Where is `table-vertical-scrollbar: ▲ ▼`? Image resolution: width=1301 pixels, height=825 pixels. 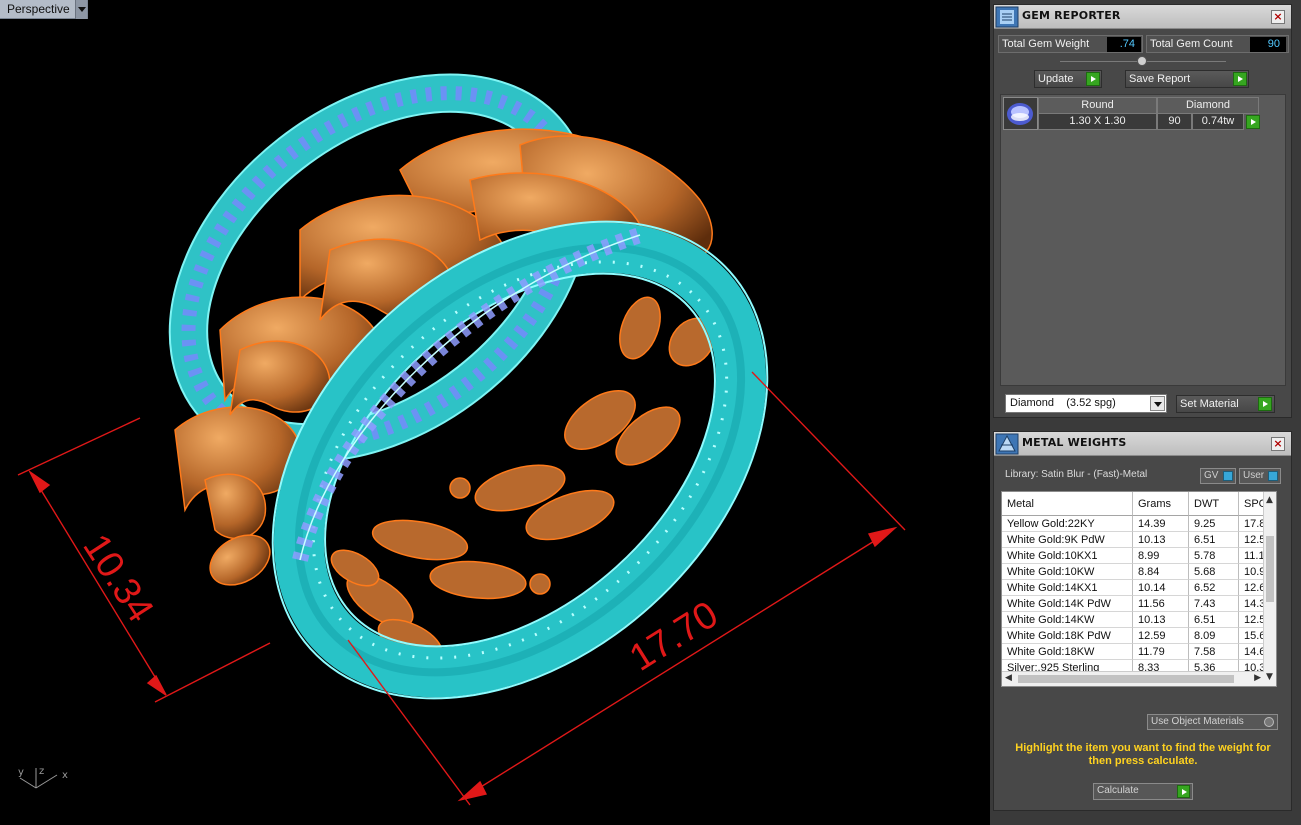
table-vertical-scrollbar: ▲ ▼ is located at coordinates (1269, 589).